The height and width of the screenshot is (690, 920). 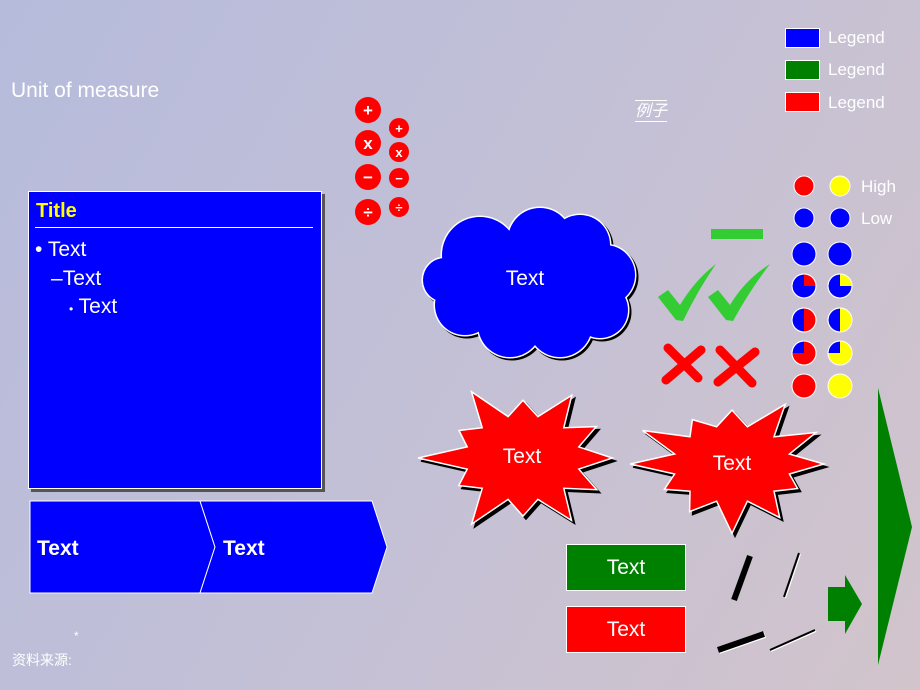 What do you see at coordinates (877, 218) in the screenshot?
I see `low-label: Low` at bounding box center [877, 218].